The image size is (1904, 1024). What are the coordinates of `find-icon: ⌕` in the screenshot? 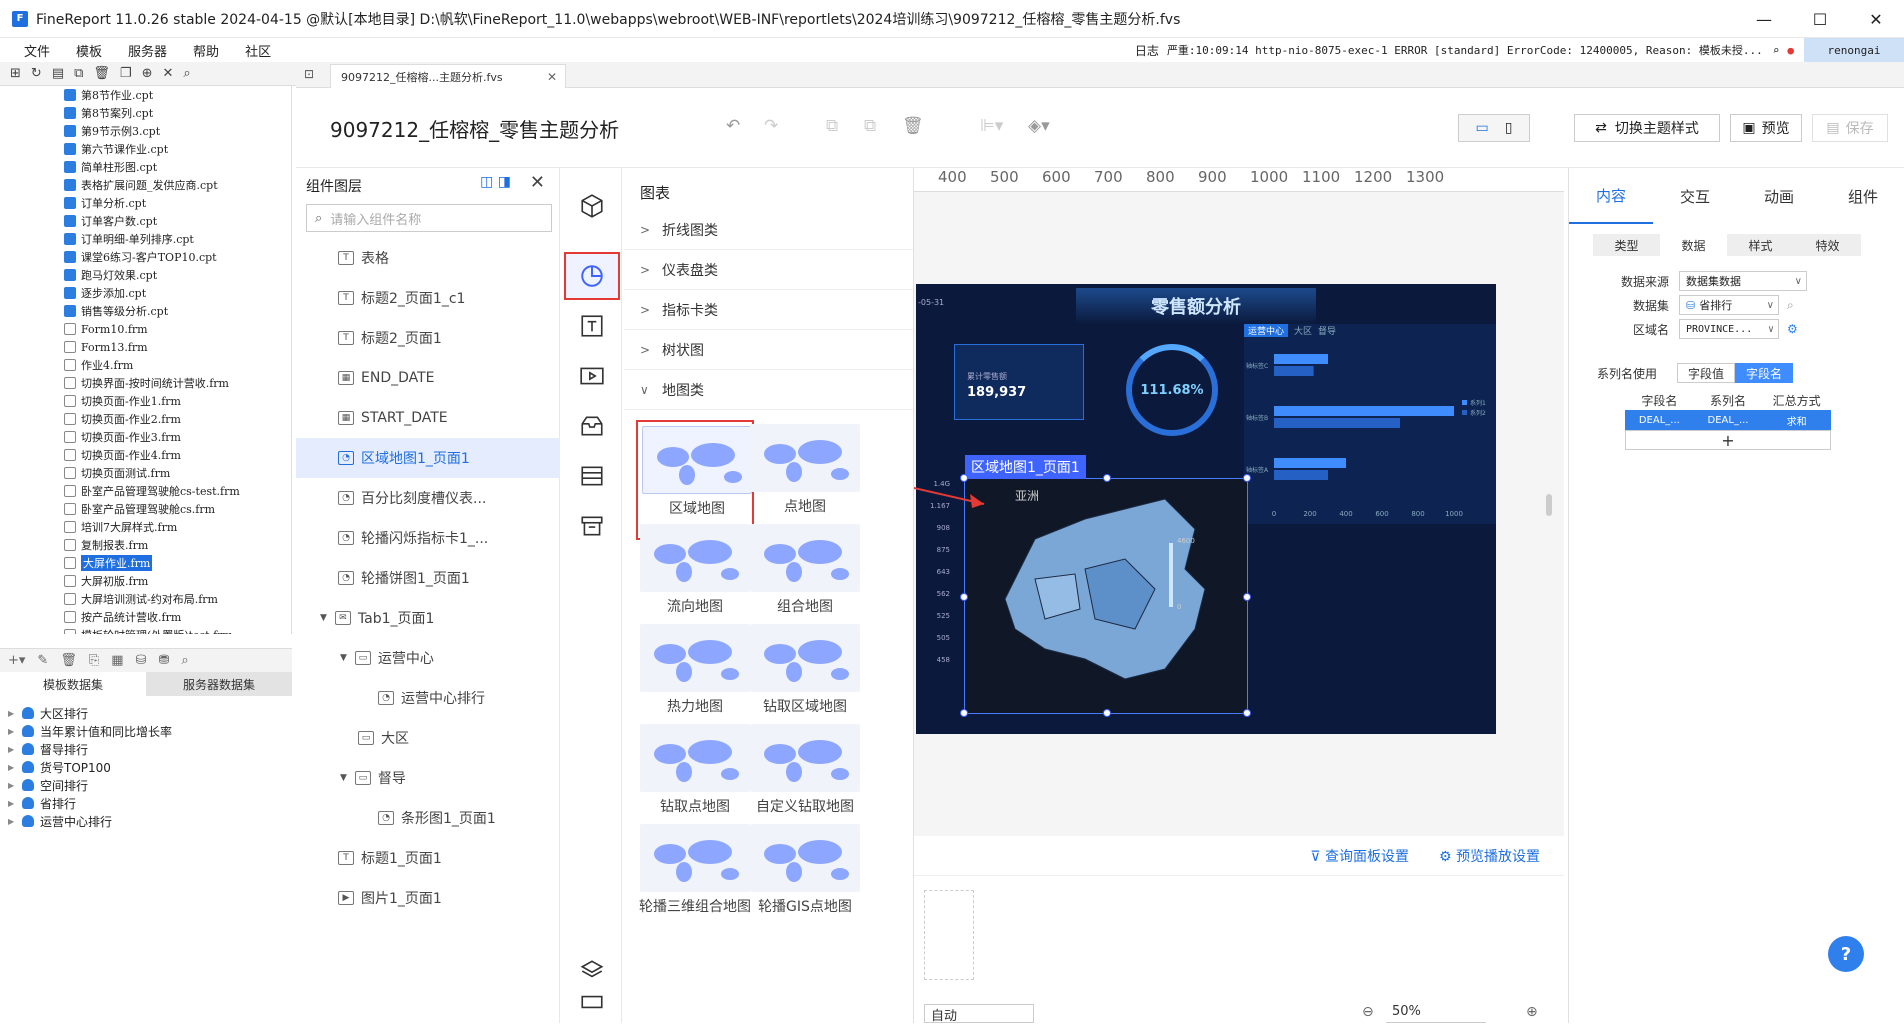 It's located at (186, 73).